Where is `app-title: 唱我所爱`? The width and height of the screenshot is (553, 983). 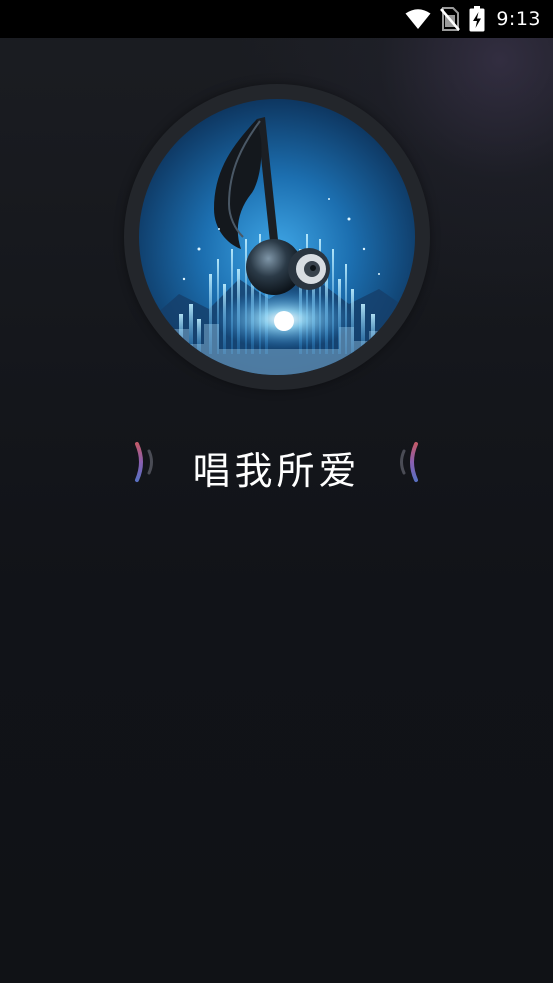
app-title: 唱我所爱 is located at coordinates (276, 471).